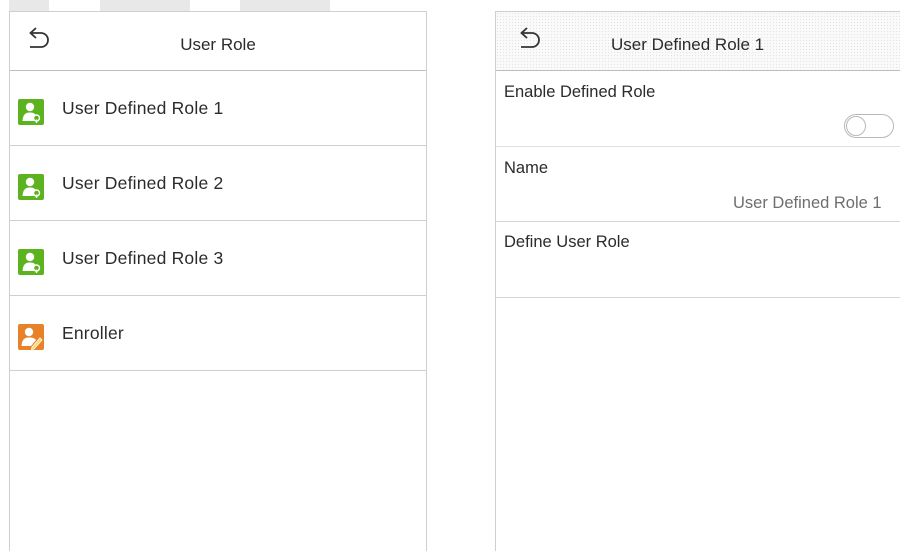 The image size is (900, 551). Describe the element at coordinates (869, 126) in the screenshot. I see `enable-defined-role-toggle` at that location.